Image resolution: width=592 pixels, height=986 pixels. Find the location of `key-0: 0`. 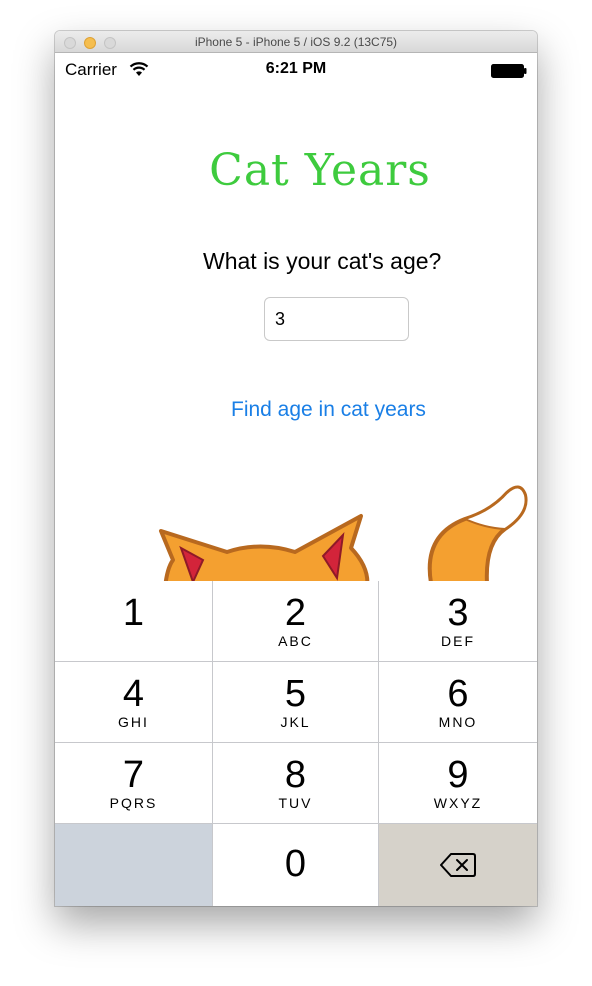

key-0: 0 is located at coordinates (296, 865).